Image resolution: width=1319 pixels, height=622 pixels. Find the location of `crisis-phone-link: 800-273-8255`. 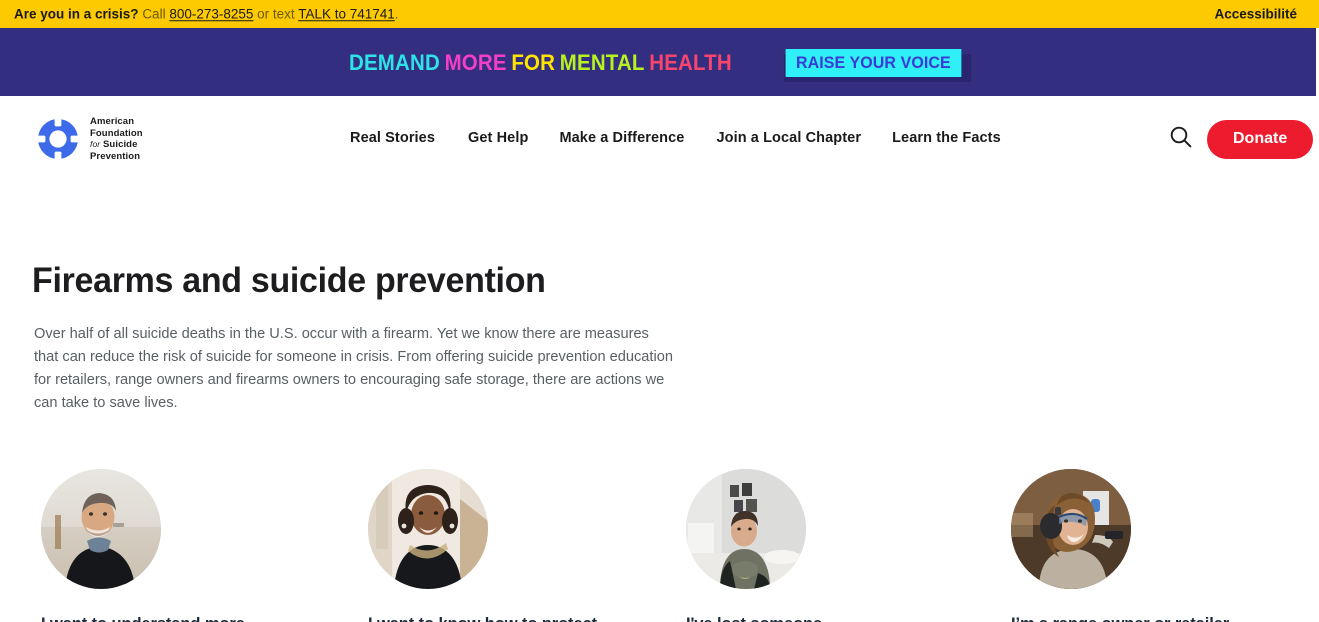

crisis-phone-link: 800-273-8255 is located at coordinates (211, 13).